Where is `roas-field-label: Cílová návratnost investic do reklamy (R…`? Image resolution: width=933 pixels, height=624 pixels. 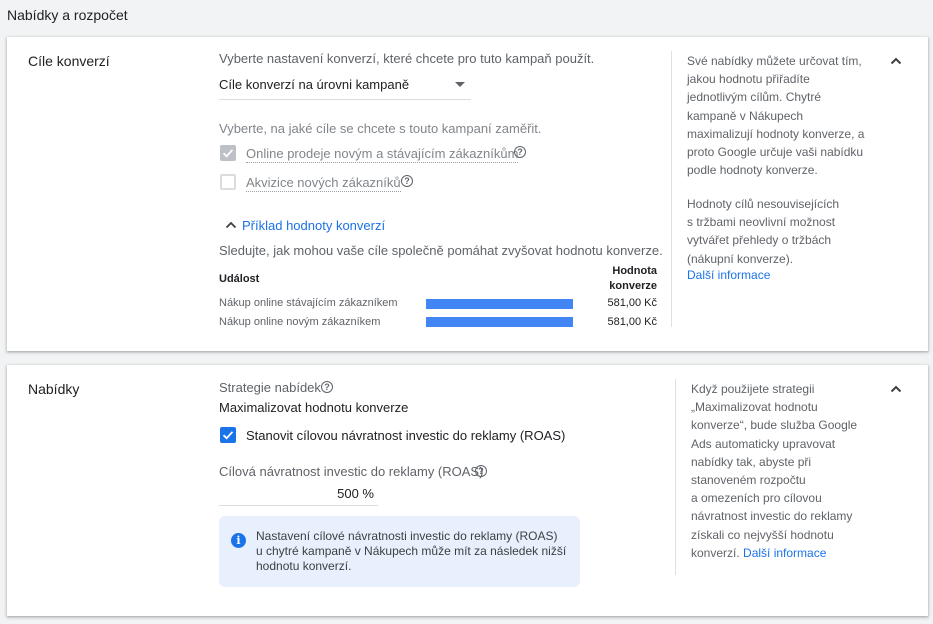
roas-field-label: Cílová návratnost investic do reklamy (R… is located at coordinates (351, 471).